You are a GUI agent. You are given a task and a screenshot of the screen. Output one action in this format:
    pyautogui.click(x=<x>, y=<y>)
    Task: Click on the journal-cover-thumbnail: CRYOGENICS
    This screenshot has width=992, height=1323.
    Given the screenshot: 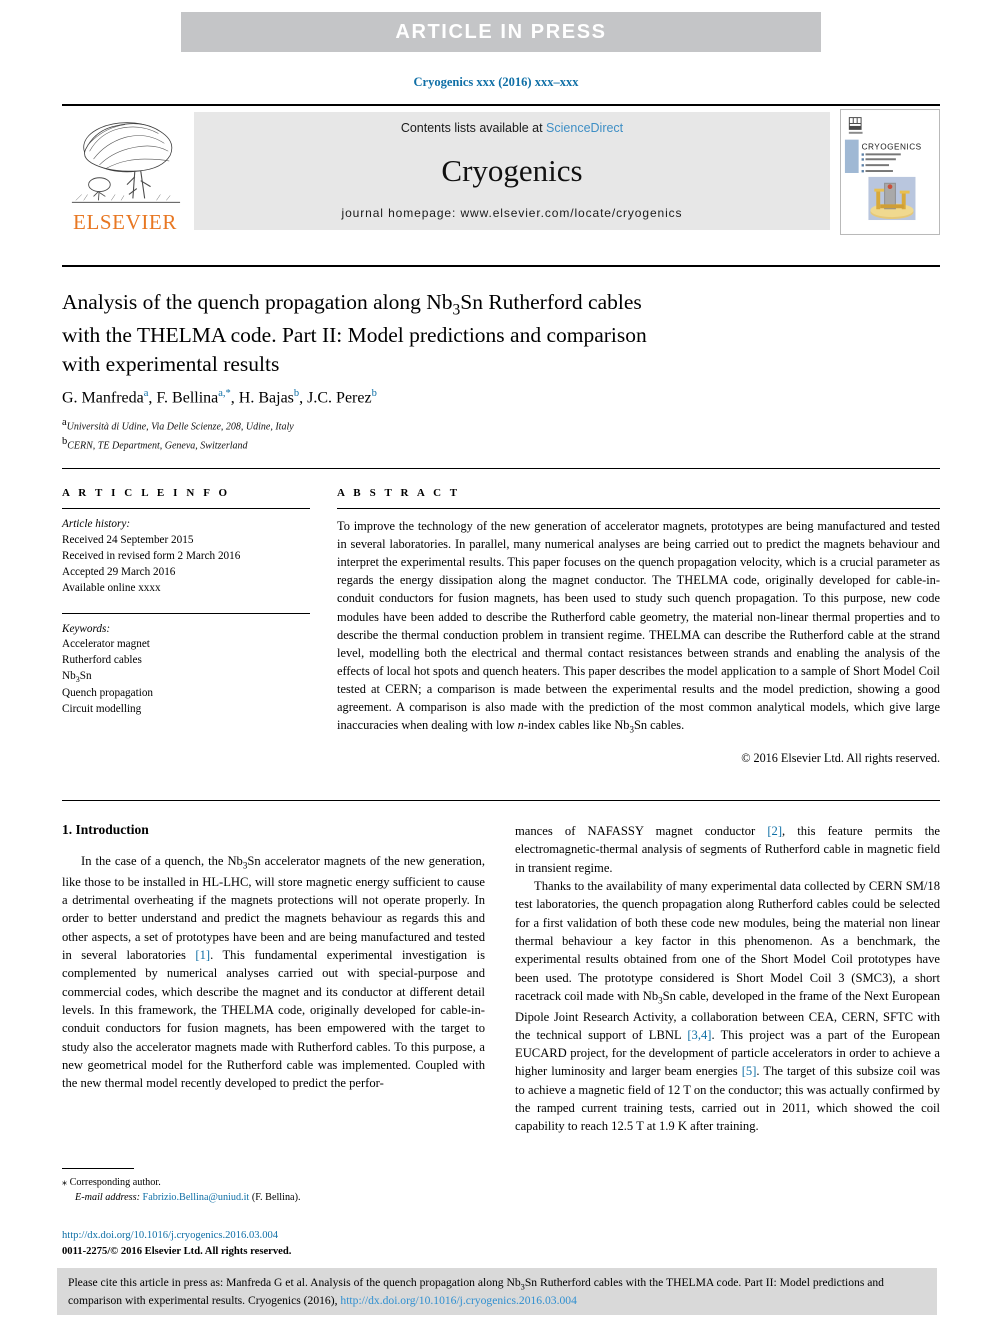 What is the action you would take?
    pyautogui.click(x=890, y=172)
    